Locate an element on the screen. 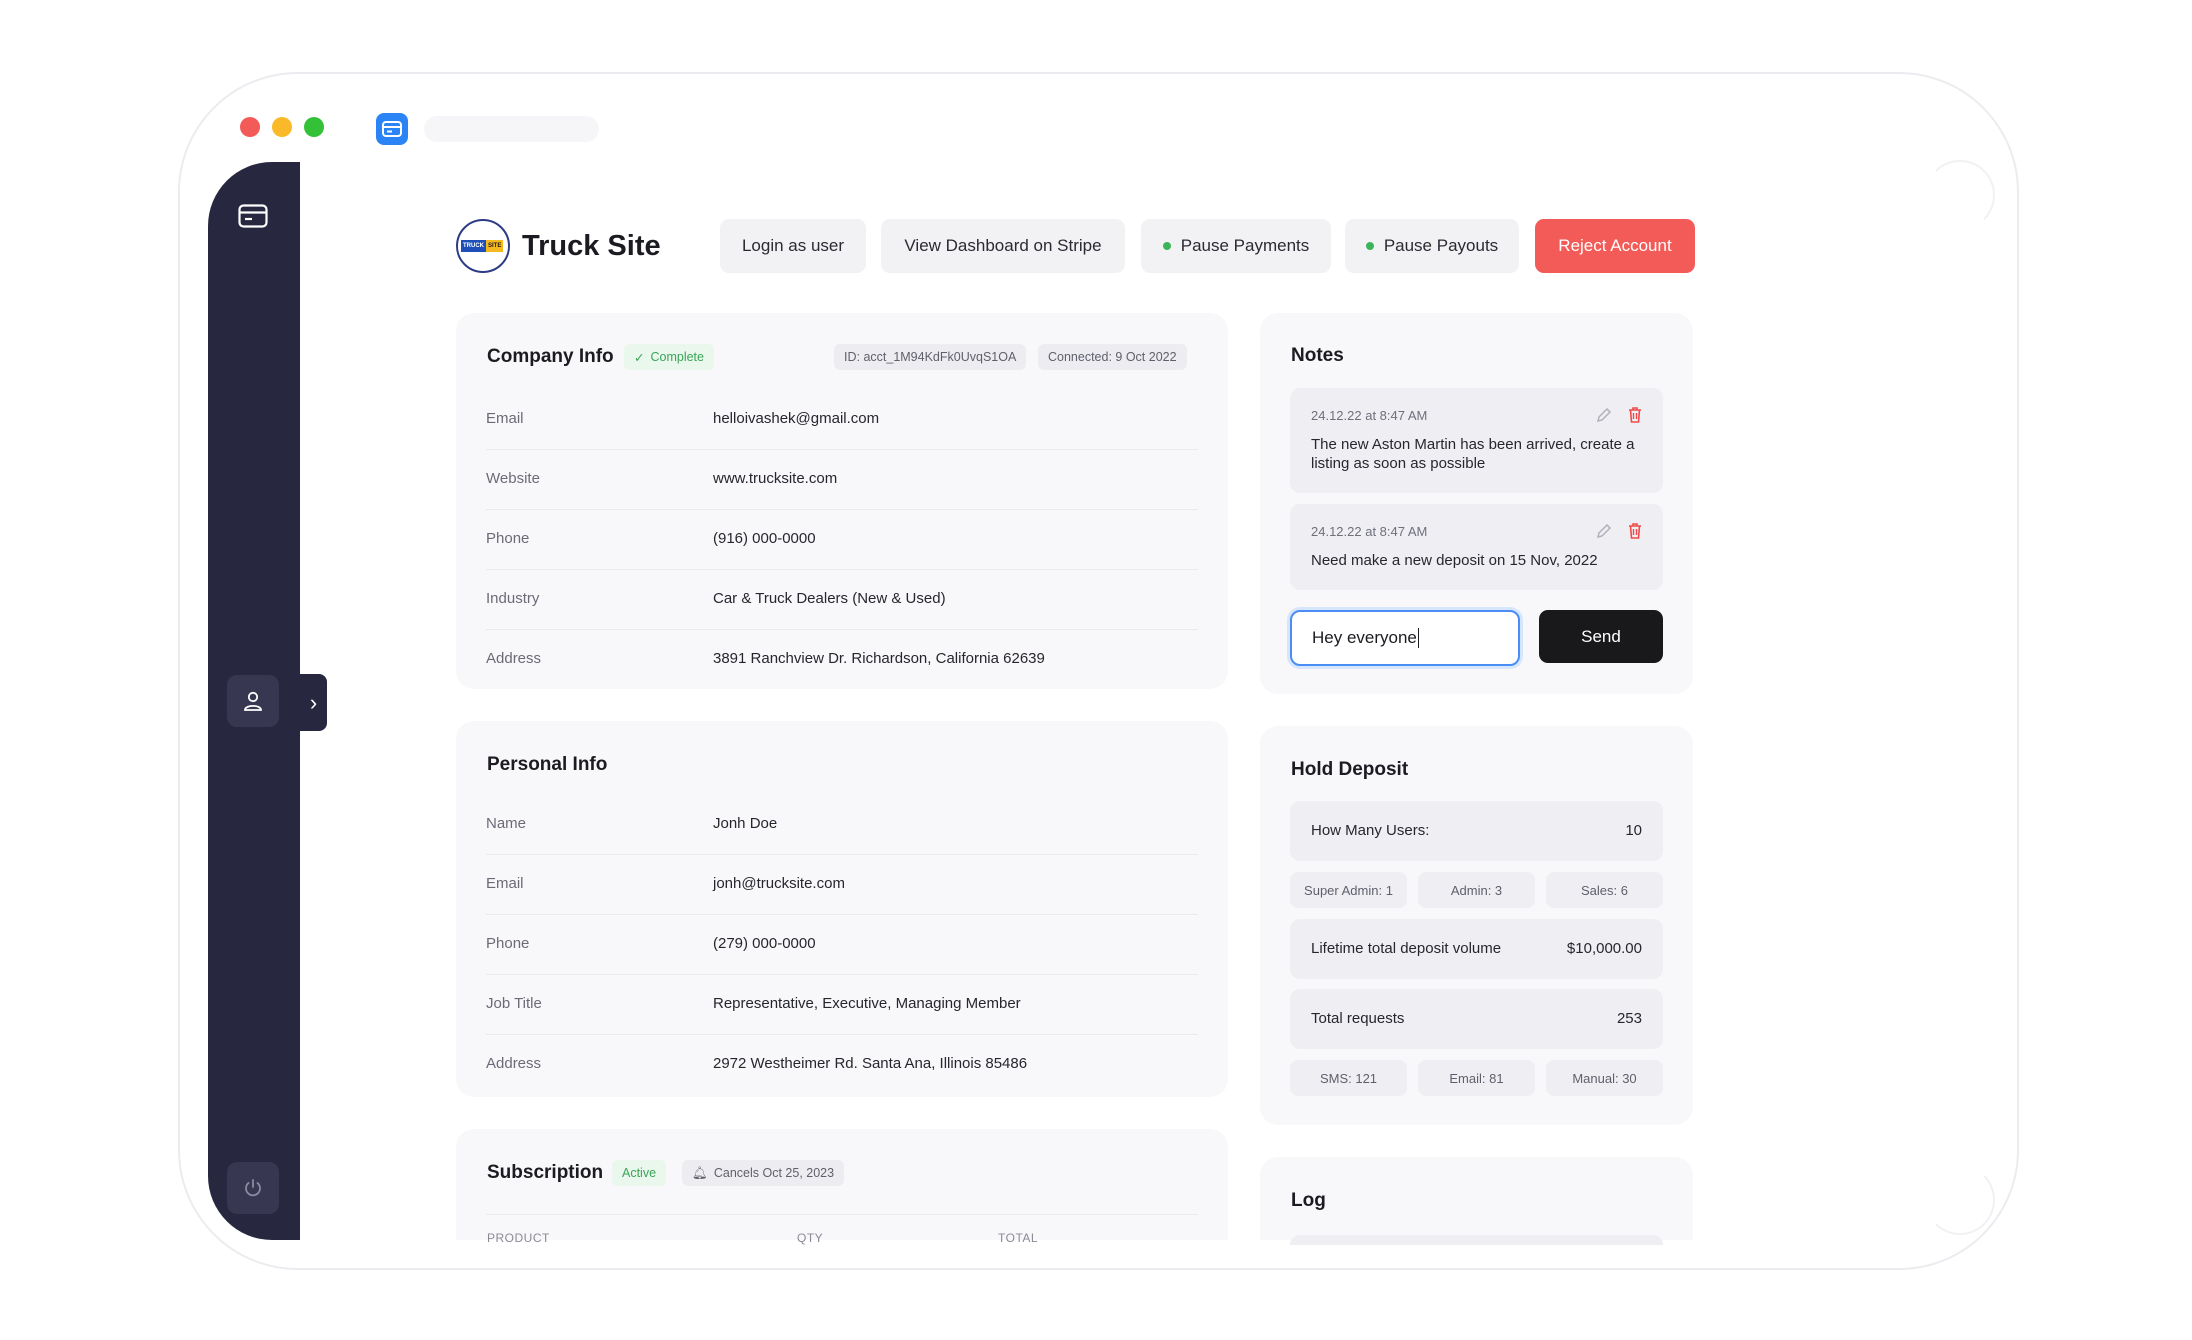  power-icon is located at coordinates (253, 1188).